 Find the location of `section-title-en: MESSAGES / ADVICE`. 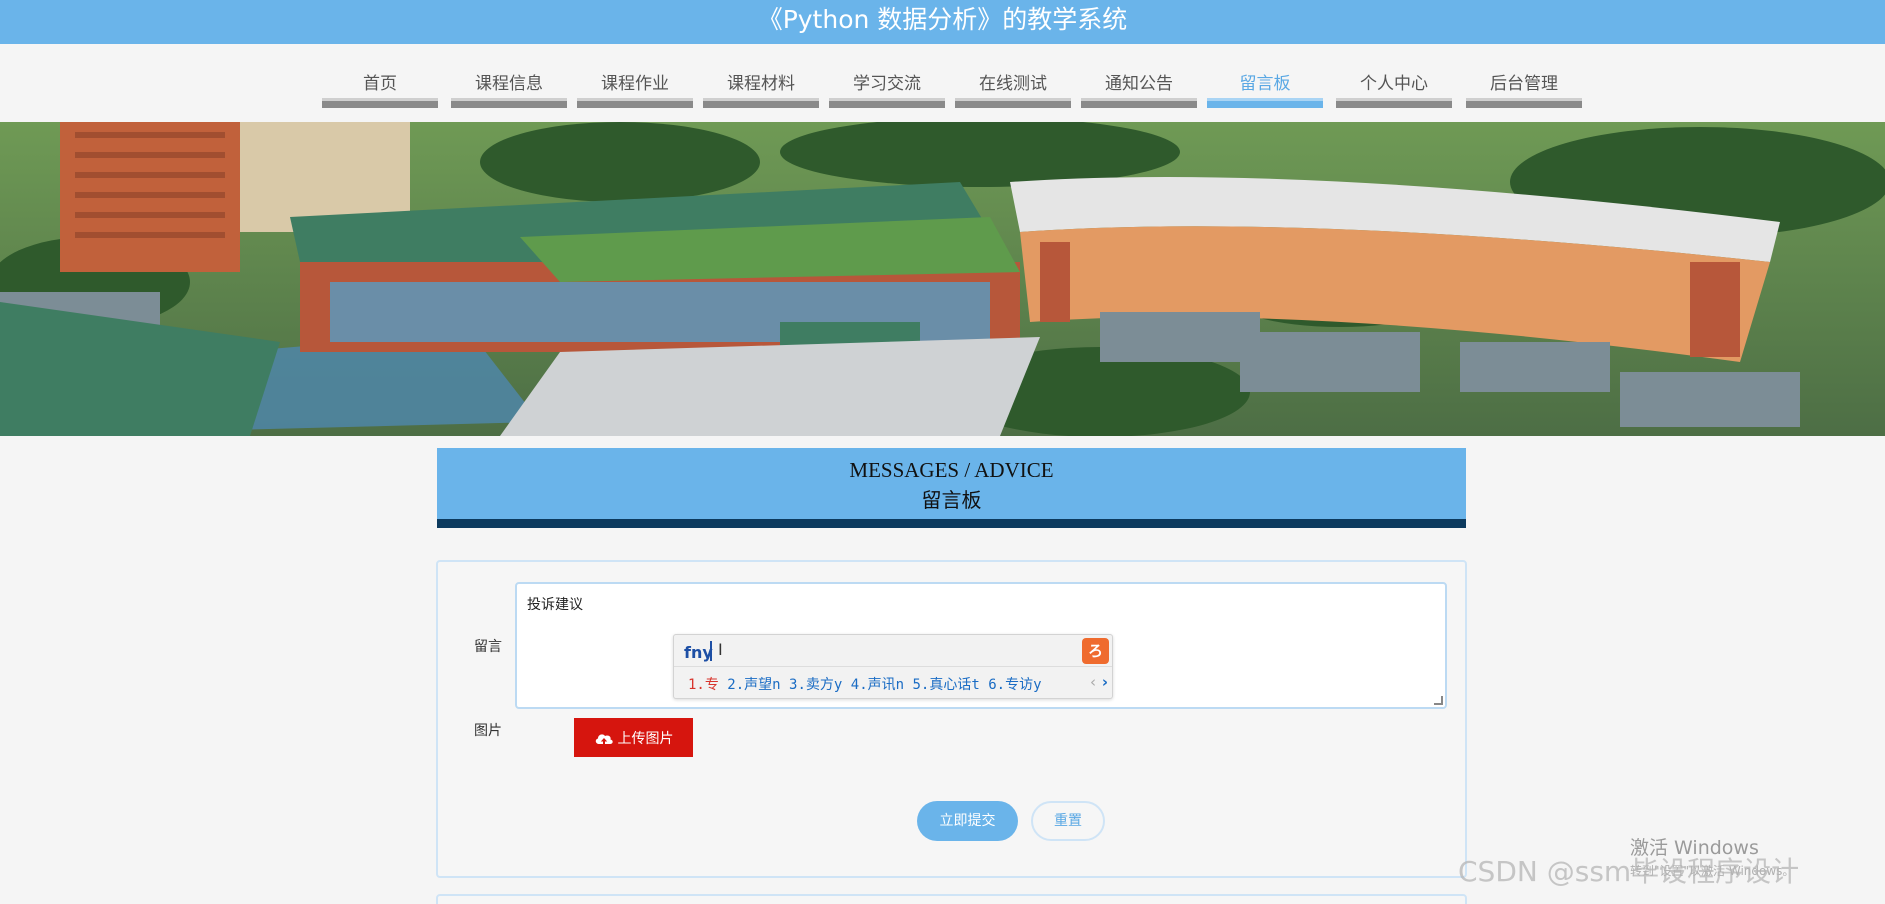

section-title-en: MESSAGES / ADVICE is located at coordinates (951, 470).